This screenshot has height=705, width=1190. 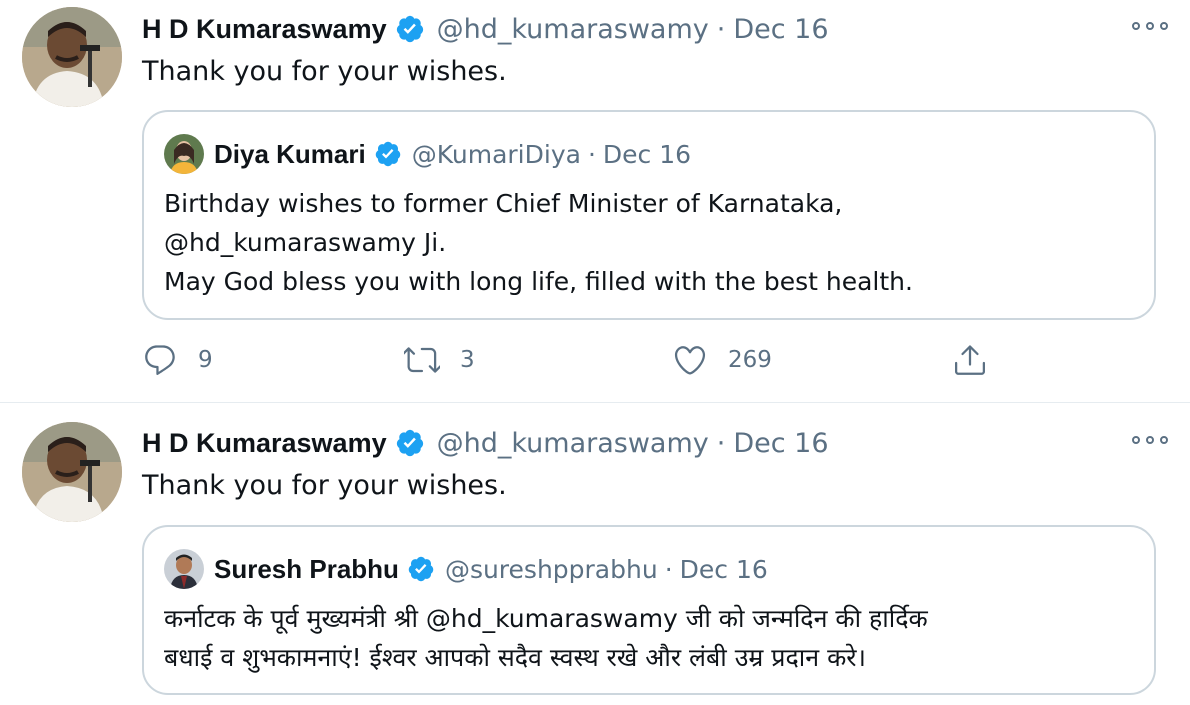 What do you see at coordinates (582, 360) in the screenshot?
I see `tweet-actions: 9 3 269` at bounding box center [582, 360].